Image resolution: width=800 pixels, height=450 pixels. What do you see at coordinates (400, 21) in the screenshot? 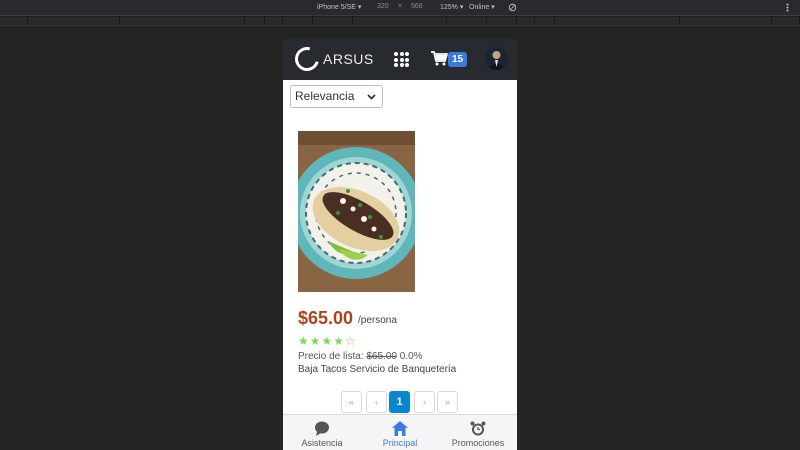
I see `media-query-ruler` at bounding box center [400, 21].